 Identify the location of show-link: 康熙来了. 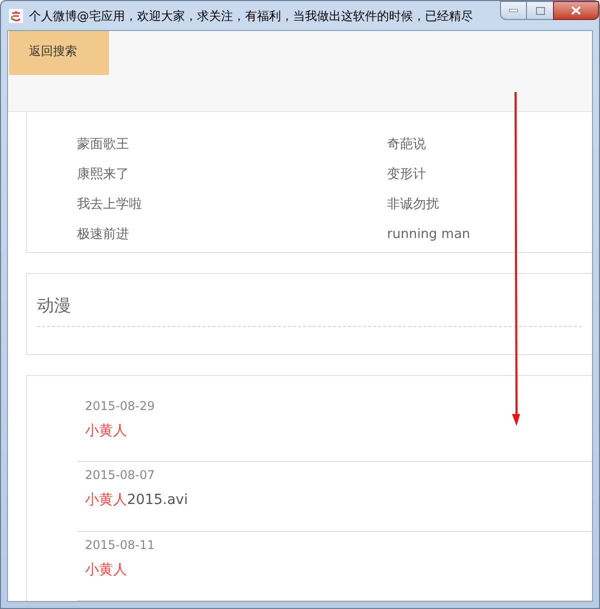
(232, 175).